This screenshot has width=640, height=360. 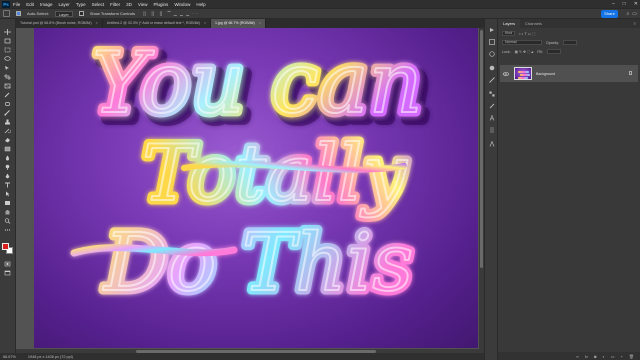 I want to click on crop-tool-icon, so click(x=7, y=77).